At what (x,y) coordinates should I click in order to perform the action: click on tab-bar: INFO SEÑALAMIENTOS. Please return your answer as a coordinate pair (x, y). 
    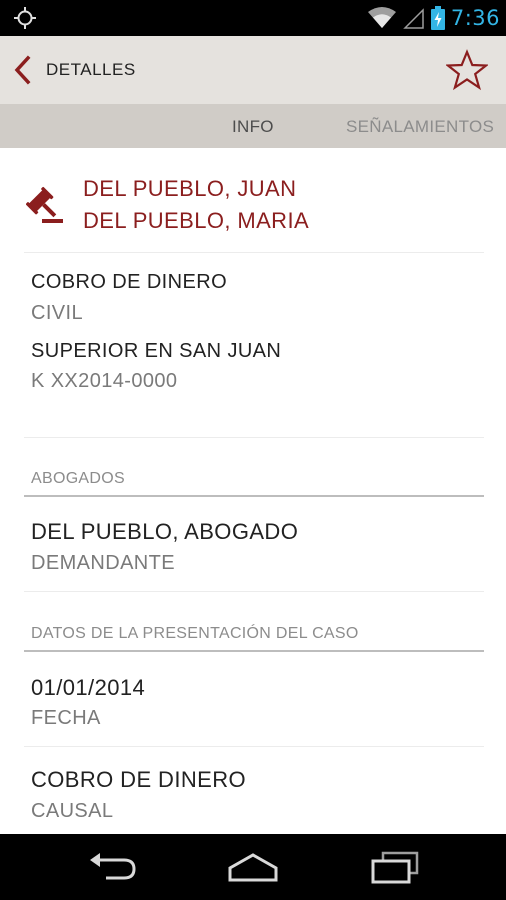
    Looking at the image, I should click on (253, 126).